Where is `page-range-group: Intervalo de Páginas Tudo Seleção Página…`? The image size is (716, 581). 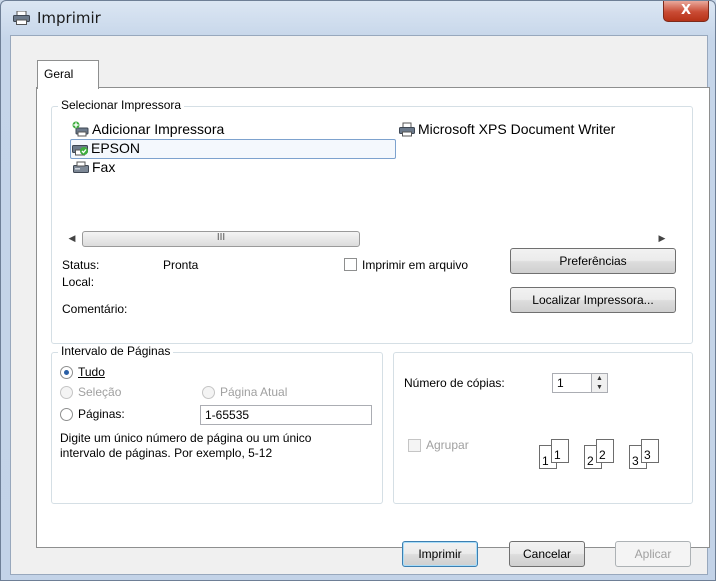 page-range-group: Intervalo de Páginas Tudo Seleção Página… is located at coordinates (217, 424).